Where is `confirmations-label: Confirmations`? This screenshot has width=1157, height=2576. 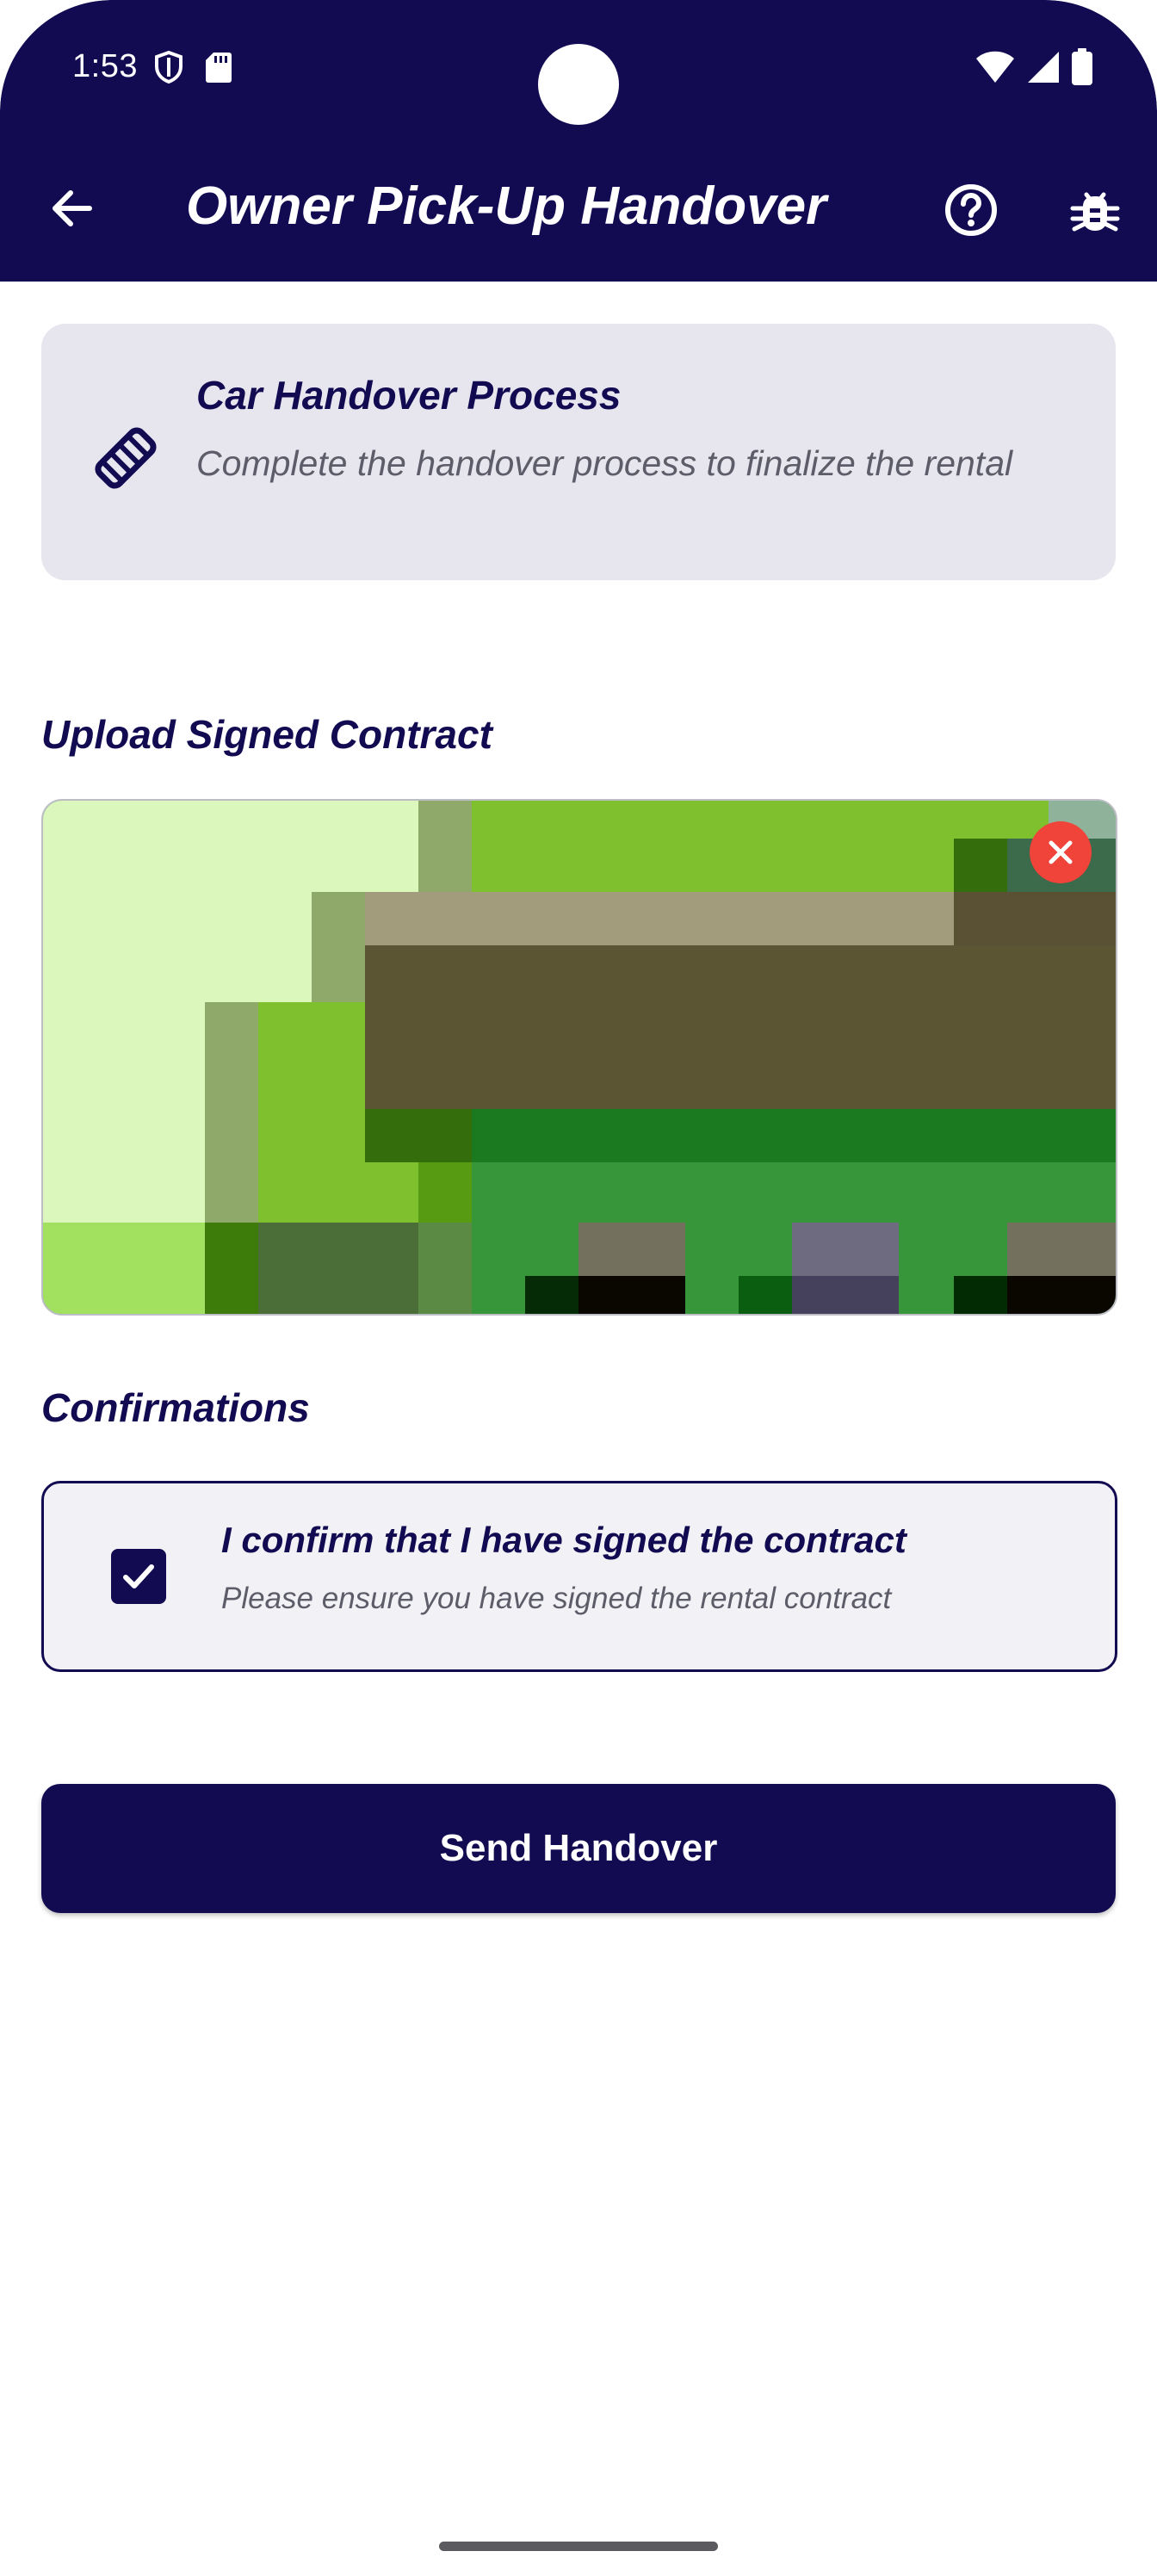 confirmations-label: Confirmations is located at coordinates (175, 1407).